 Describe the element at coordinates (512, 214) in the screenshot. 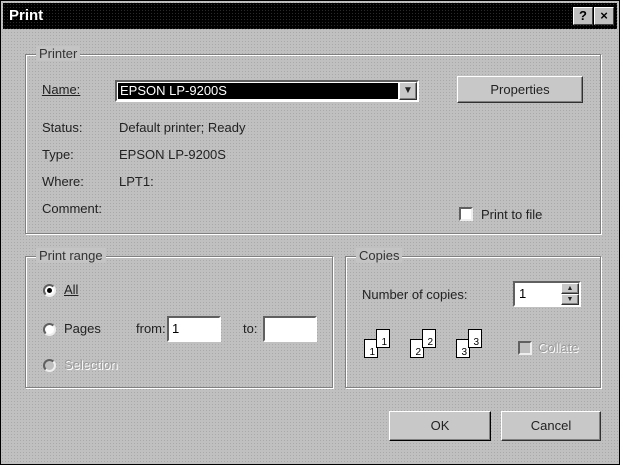

I see `print-to-file-label: Print to file` at that location.